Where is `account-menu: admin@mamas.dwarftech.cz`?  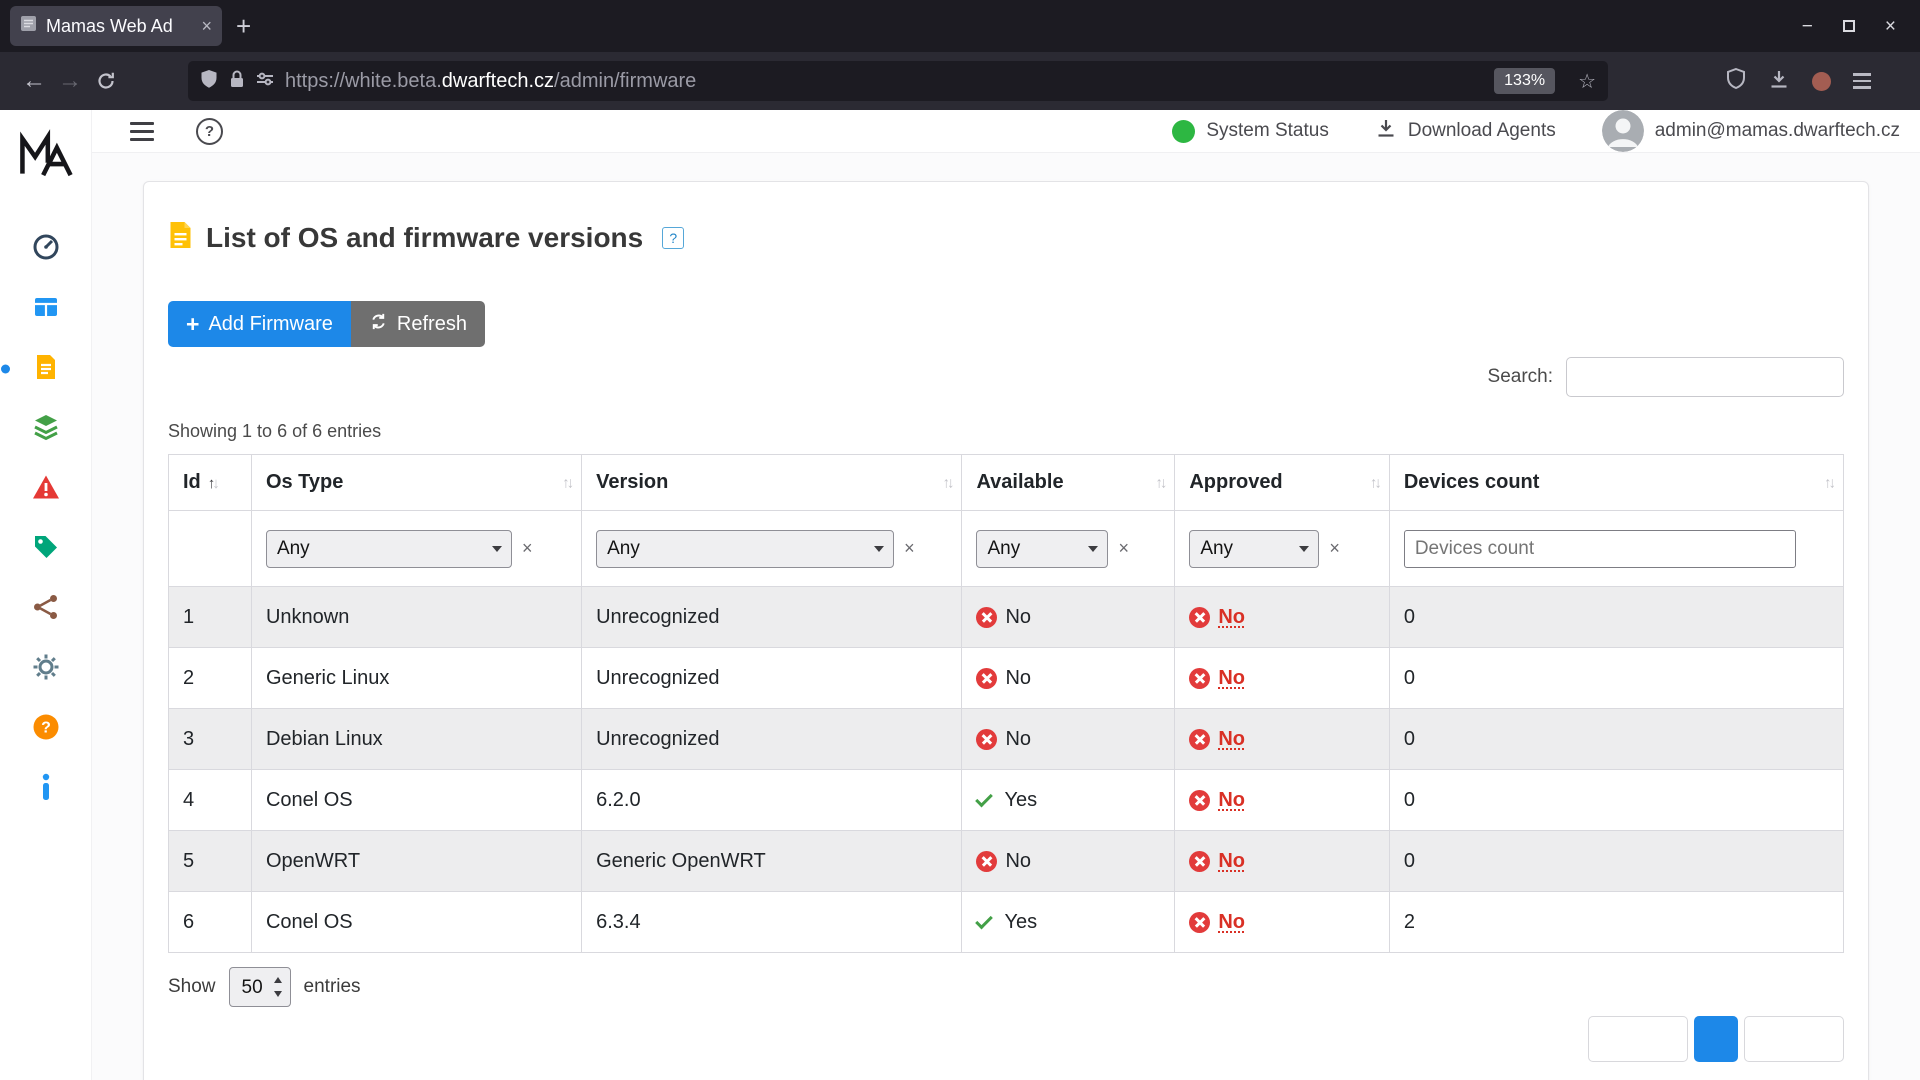
account-menu: admin@mamas.dwarftech.cz is located at coordinates (1750, 131).